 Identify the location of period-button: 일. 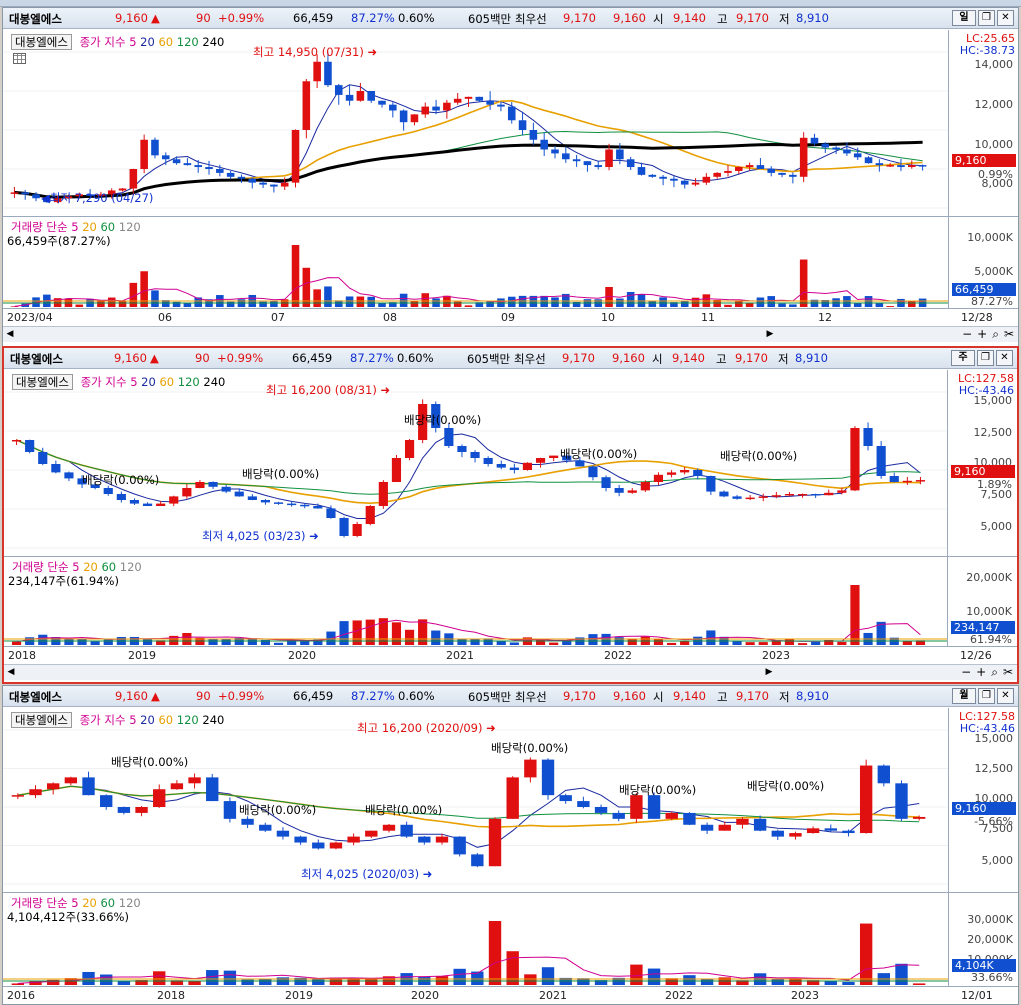
(964, 18).